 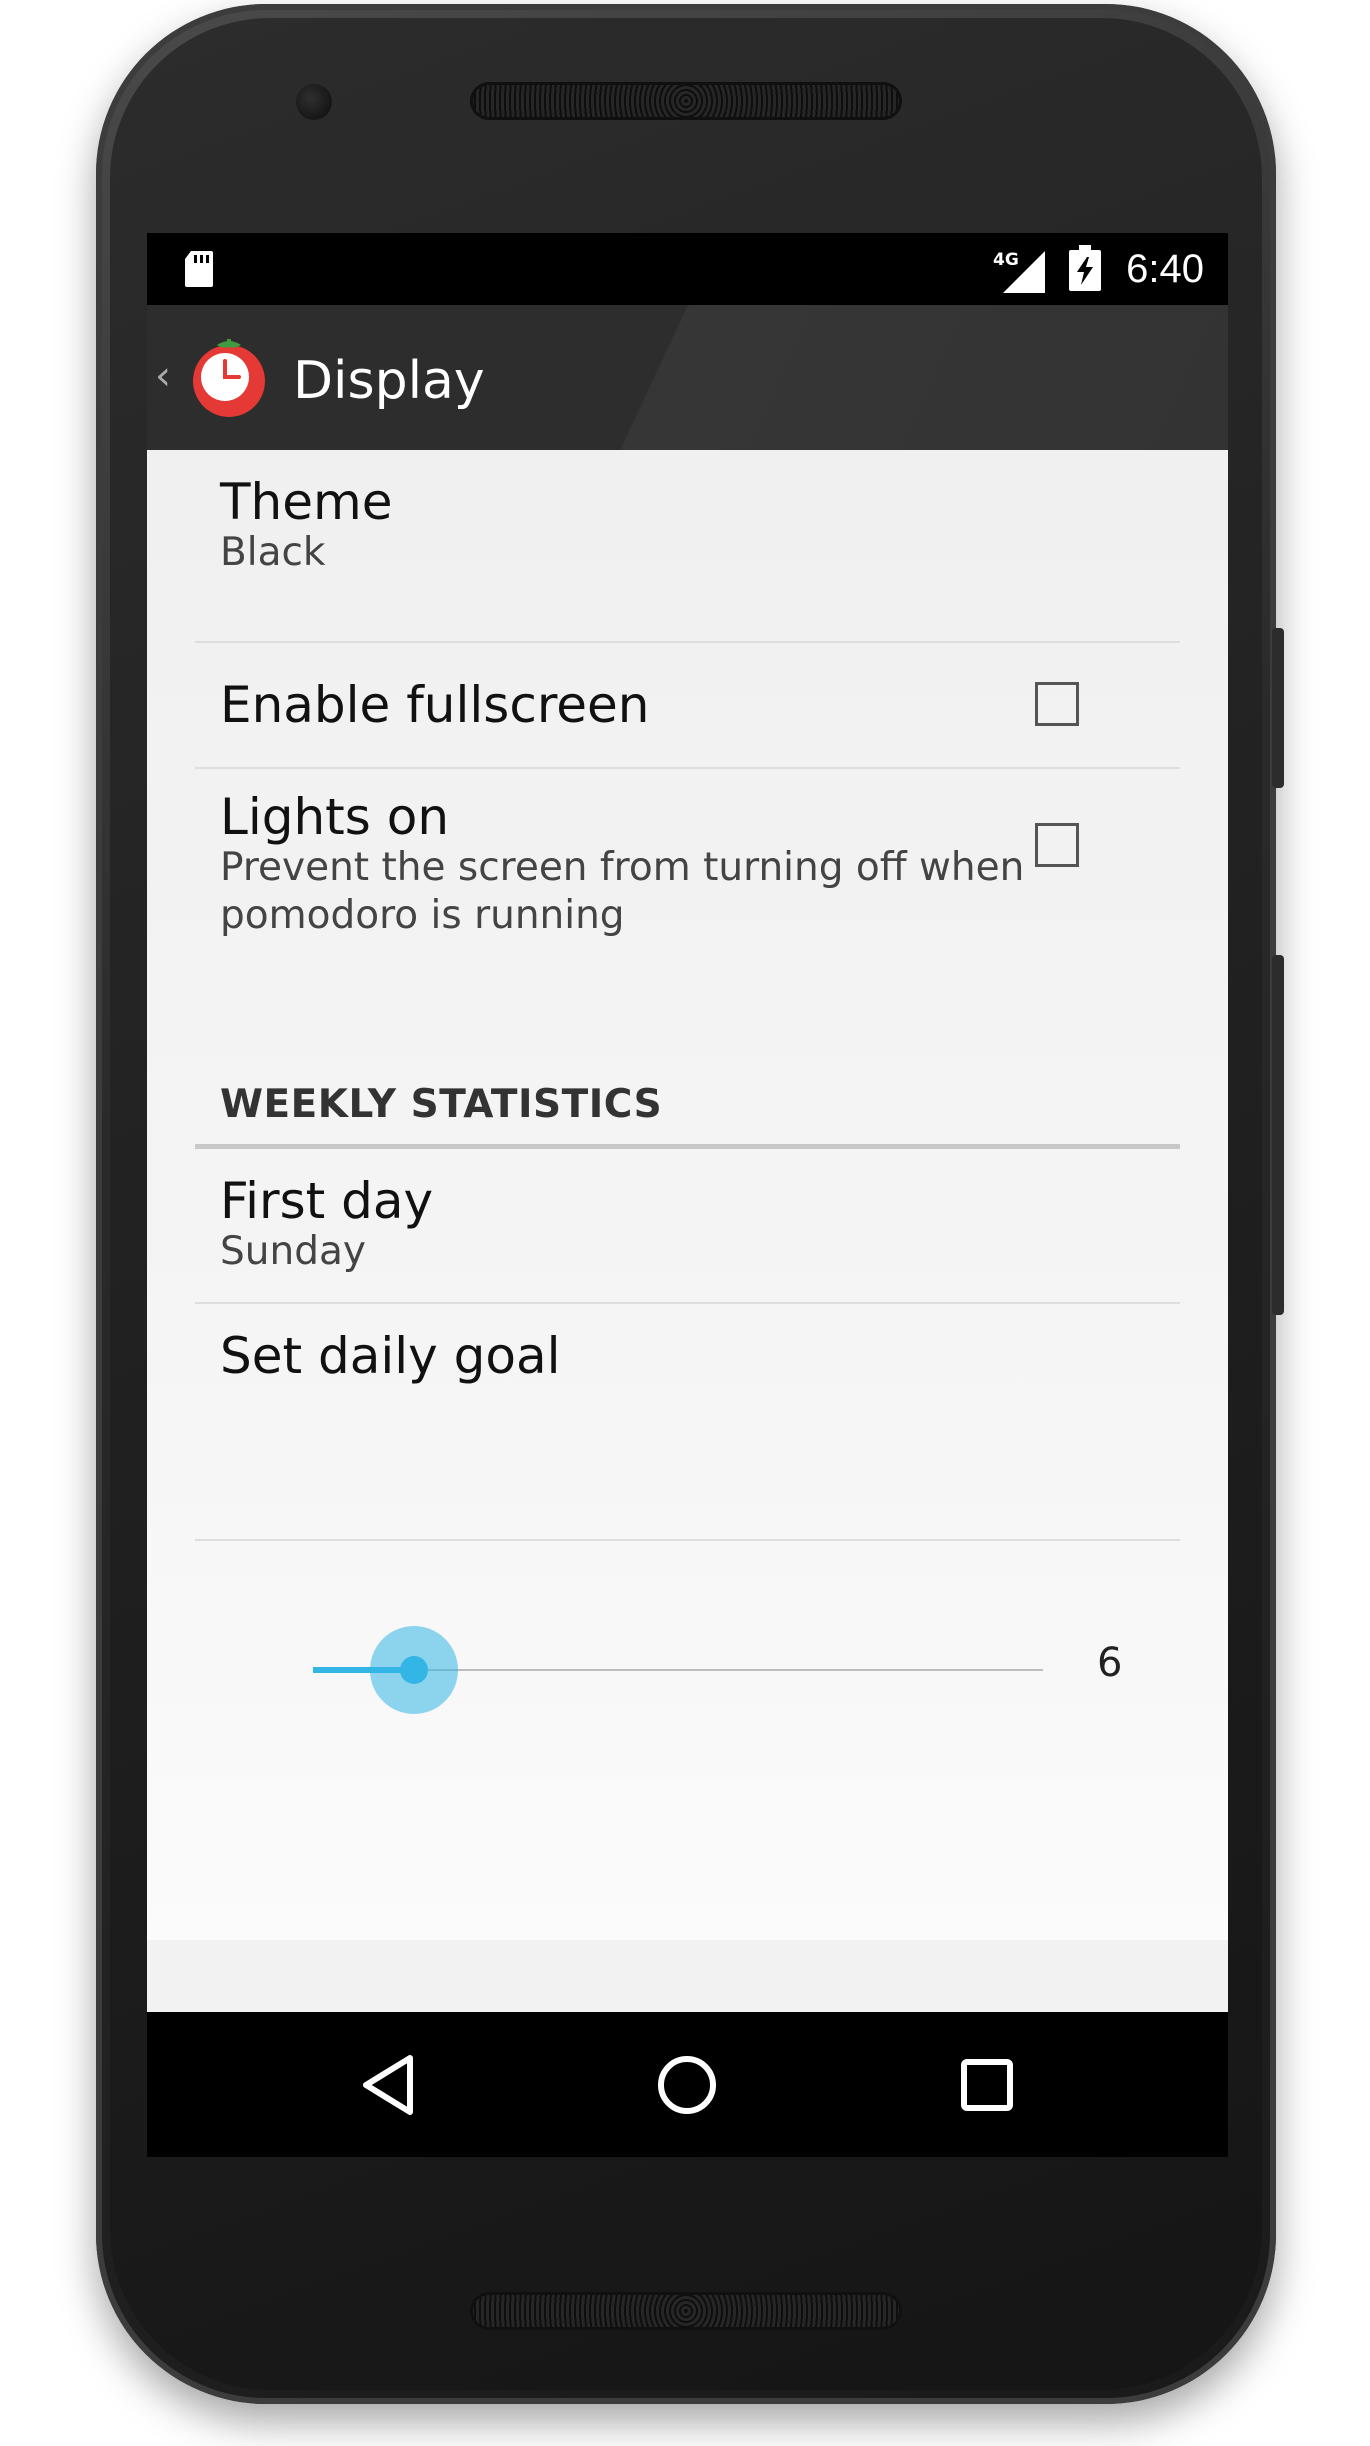 What do you see at coordinates (686, 101) in the screenshot?
I see `top-speaker` at bounding box center [686, 101].